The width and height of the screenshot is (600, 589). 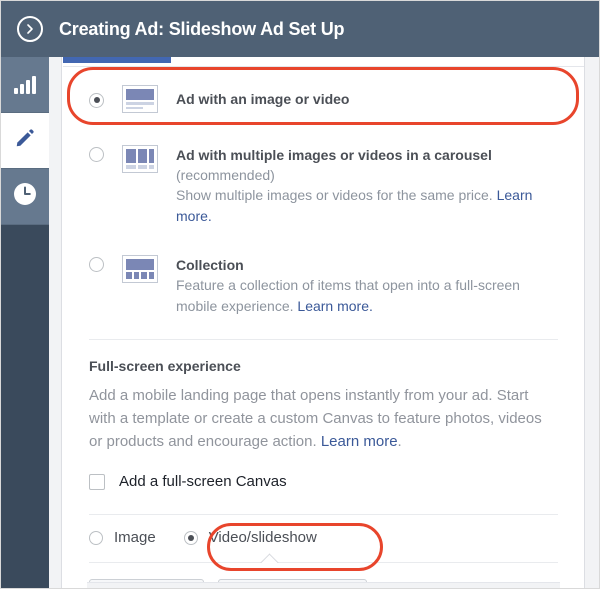 I want to click on radio-image, so click(x=96, y=537).